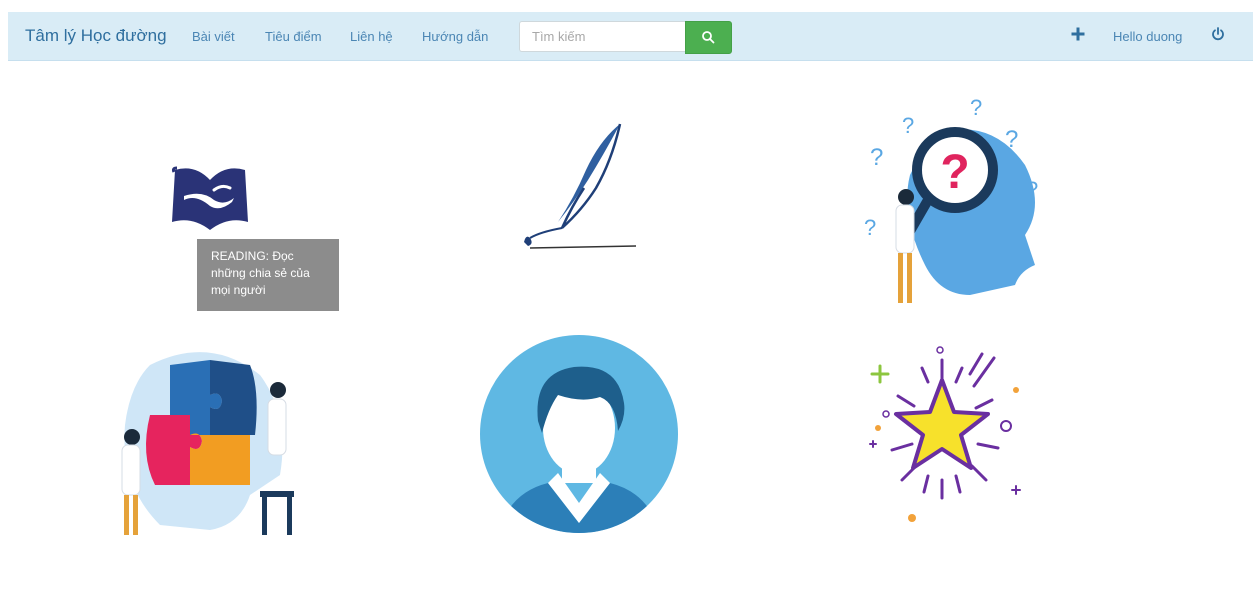  I want to click on reading-book-hand-icon, so click(209, 198).